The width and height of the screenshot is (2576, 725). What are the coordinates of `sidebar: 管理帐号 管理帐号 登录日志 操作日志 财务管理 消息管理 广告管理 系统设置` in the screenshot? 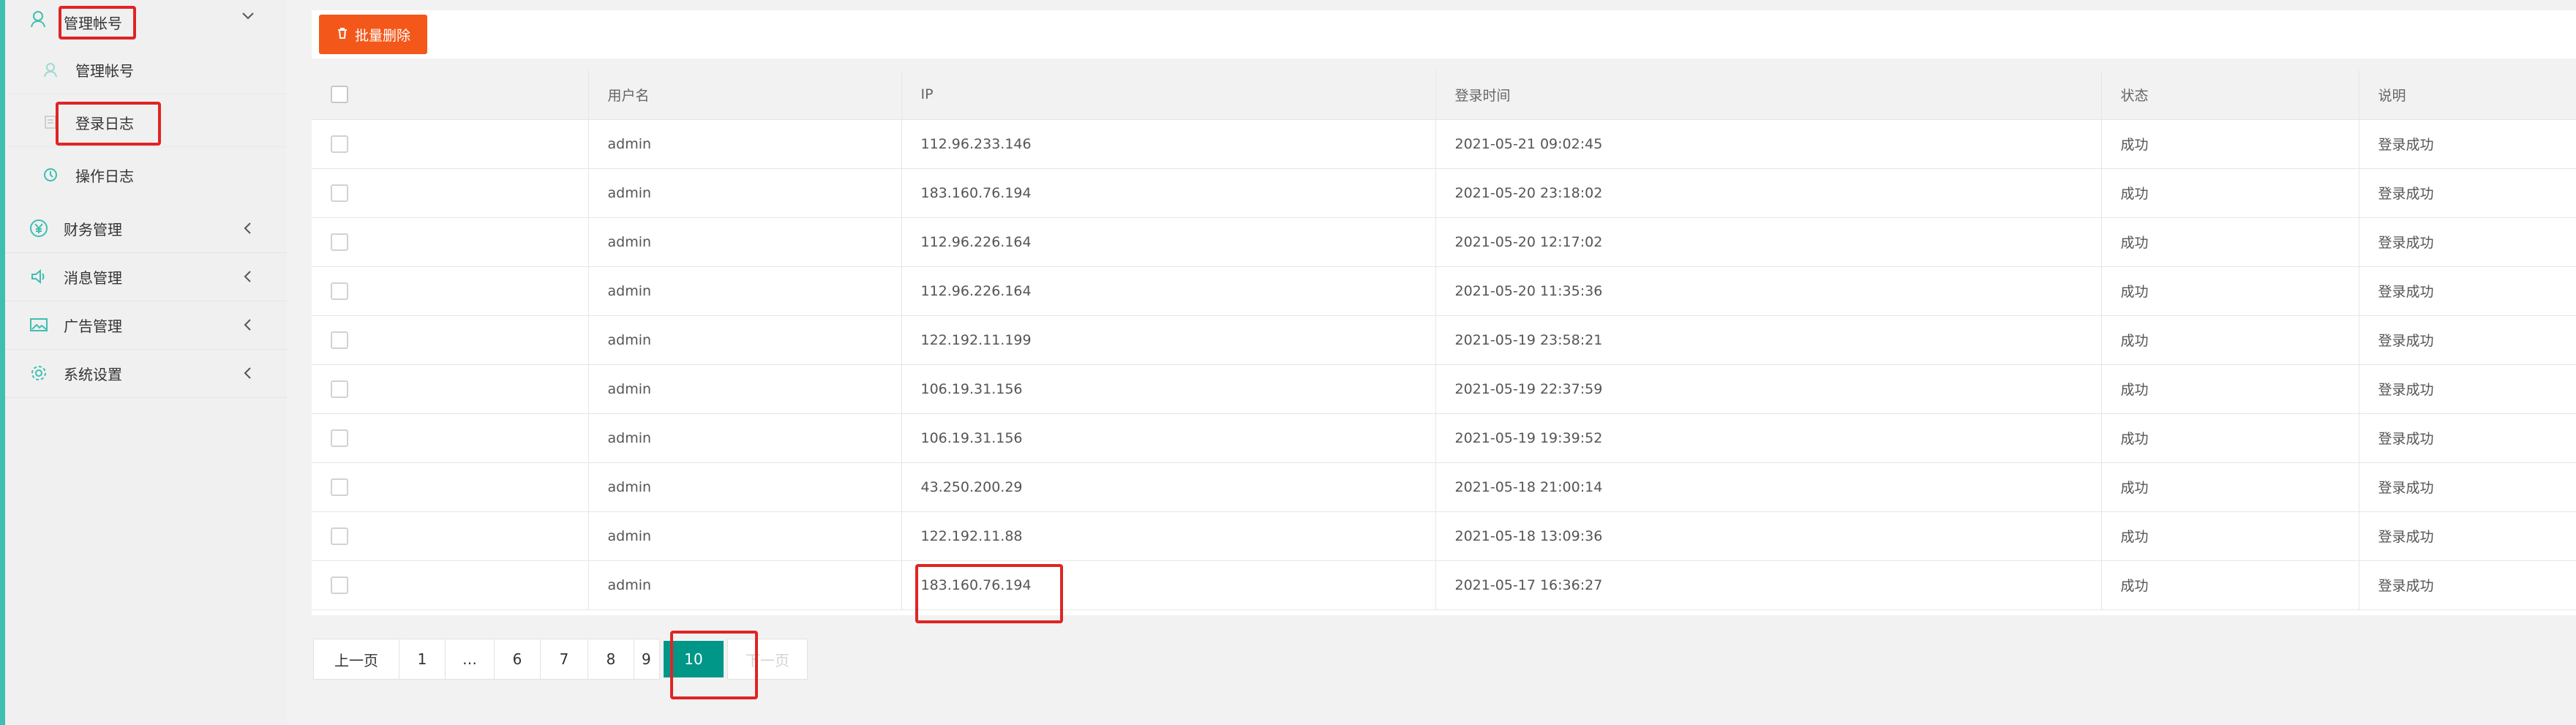 It's located at (146, 362).